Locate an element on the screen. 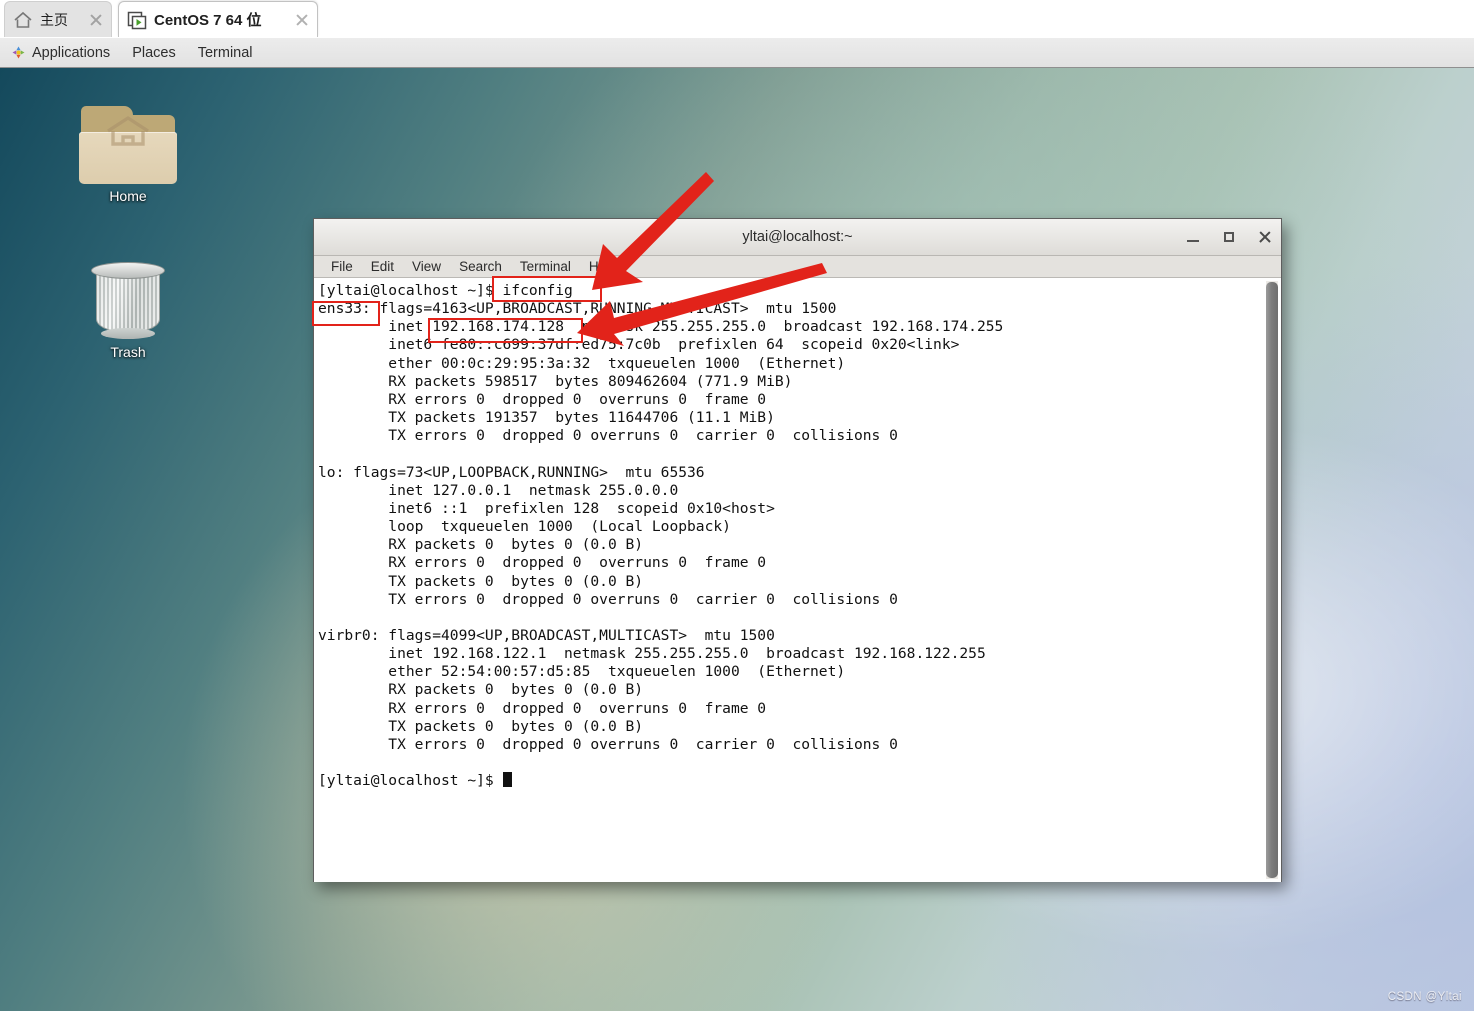  tab-centos-label: CentOS 7 64 位 is located at coordinates (208, 20).